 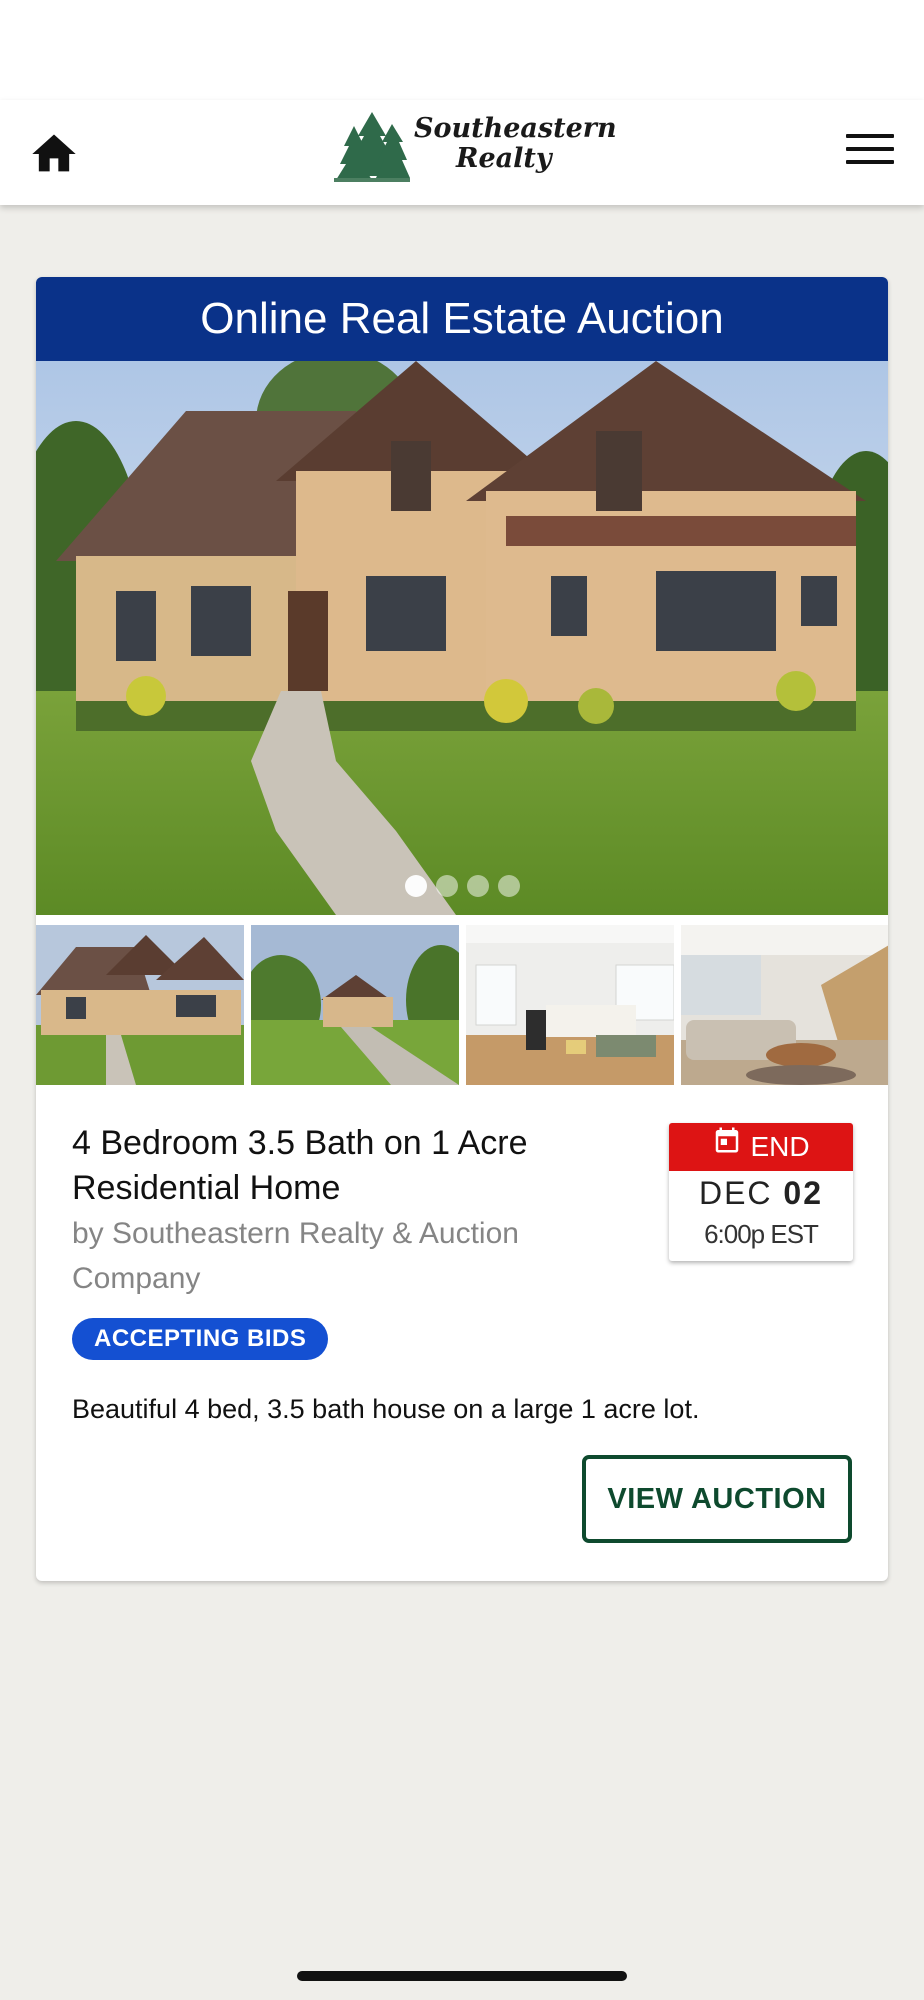 I want to click on auction-type-banner: Online Real Estate Auction, so click(x=462, y=319).